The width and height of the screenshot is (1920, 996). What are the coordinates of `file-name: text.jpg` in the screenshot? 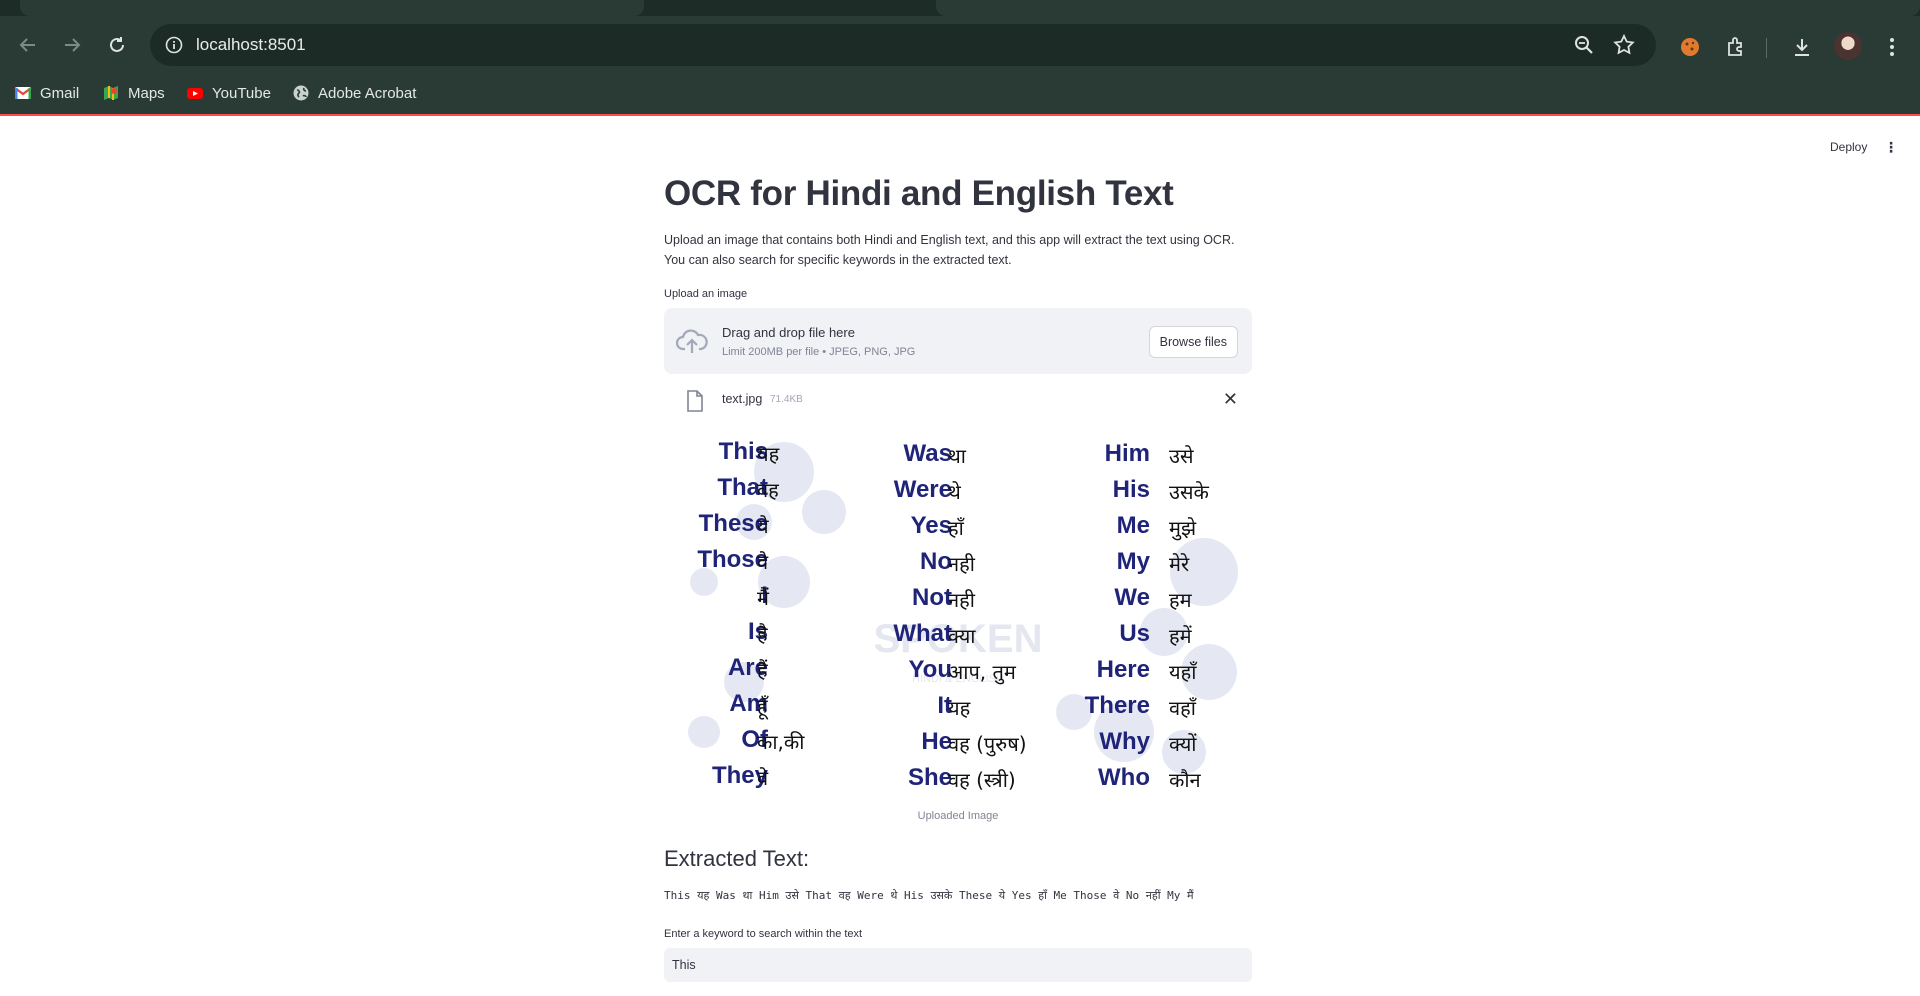 It's located at (742, 399).